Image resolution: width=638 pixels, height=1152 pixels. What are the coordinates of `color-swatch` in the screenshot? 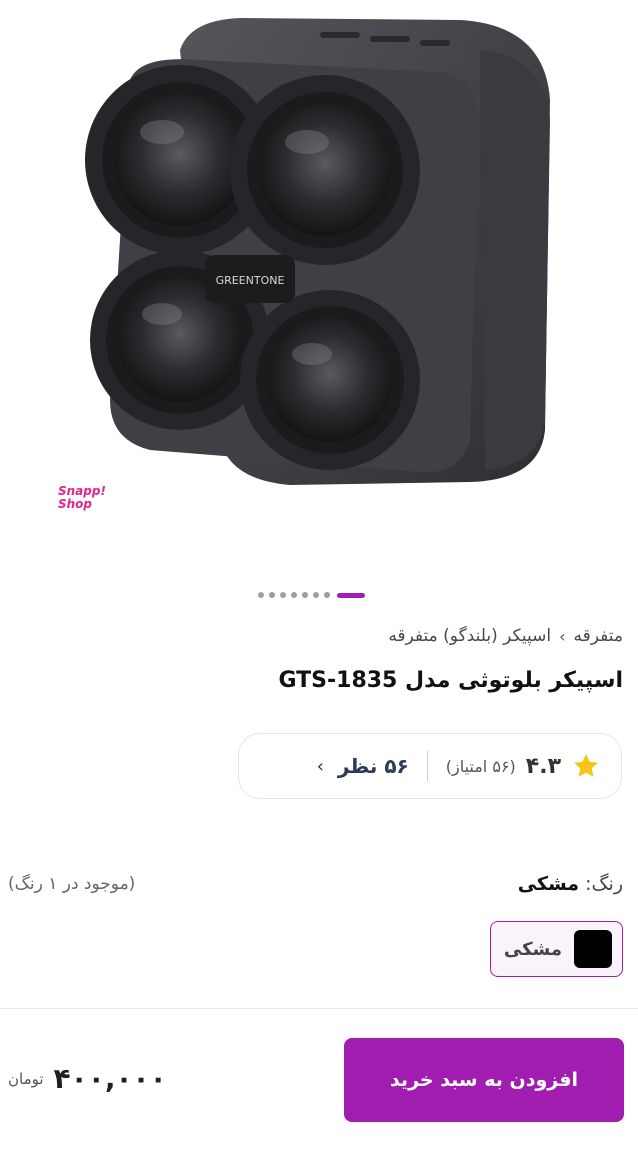 It's located at (593, 949).